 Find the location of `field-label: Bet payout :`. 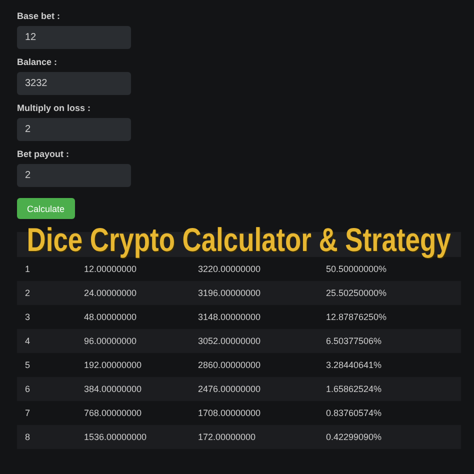

field-label: Bet payout : is located at coordinates (43, 154).